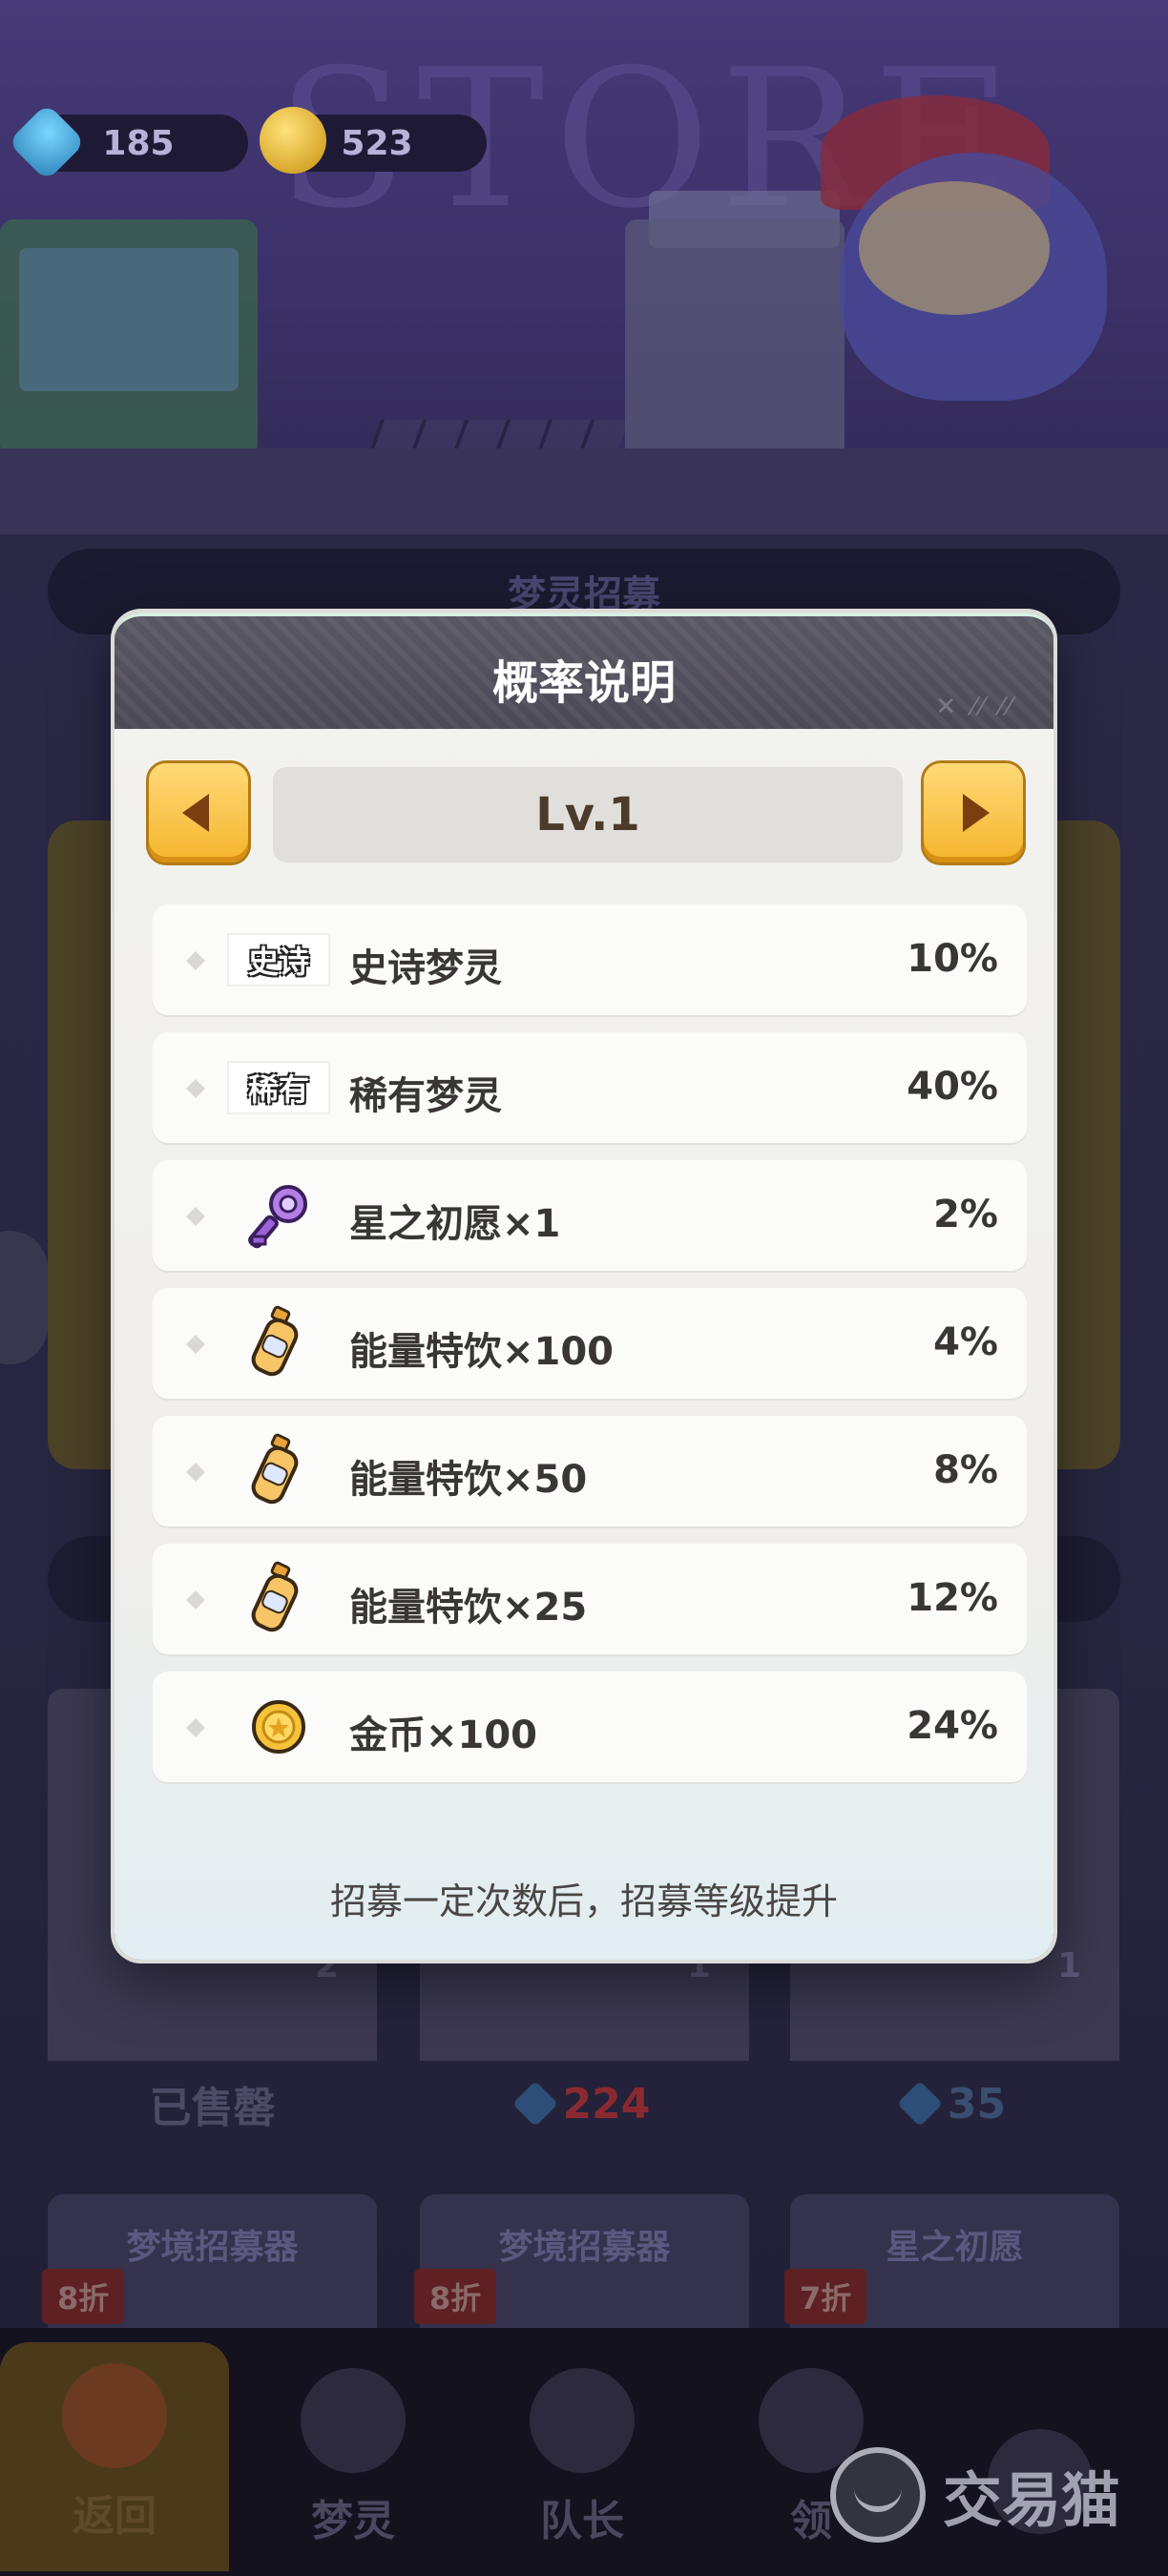  What do you see at coordinates (975, 707) in the screenshot?
I see `header-decoration: ✕ ⁄⁄ ⁄⁄` at bounding box center [975, 707].